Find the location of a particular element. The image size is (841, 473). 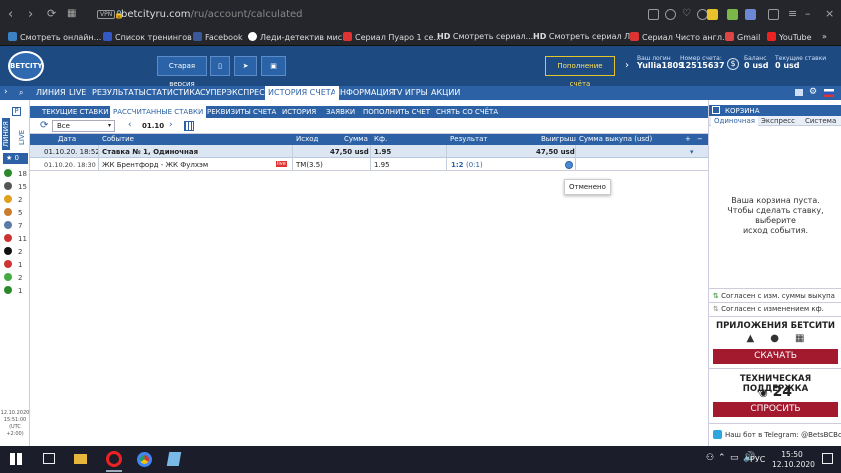

menu-toggle-icon: › is located at coordinates (6, 92).